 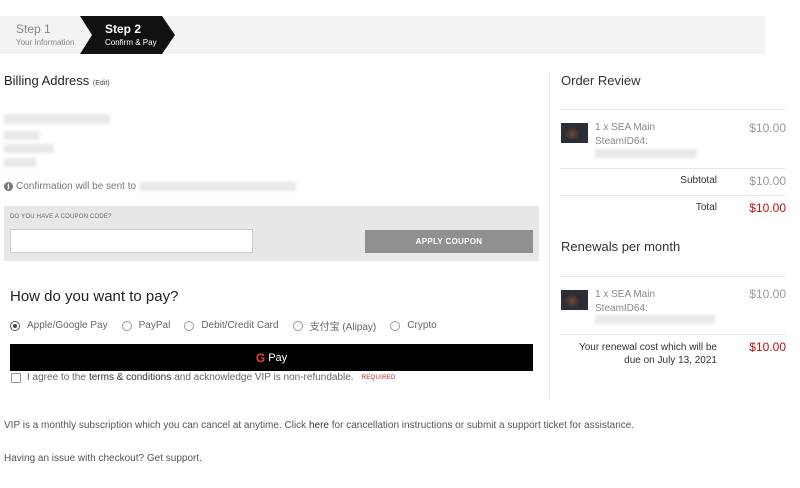 I want to click on apply-coupon-button: APPLY COUPON, so click(x=449, y=241).